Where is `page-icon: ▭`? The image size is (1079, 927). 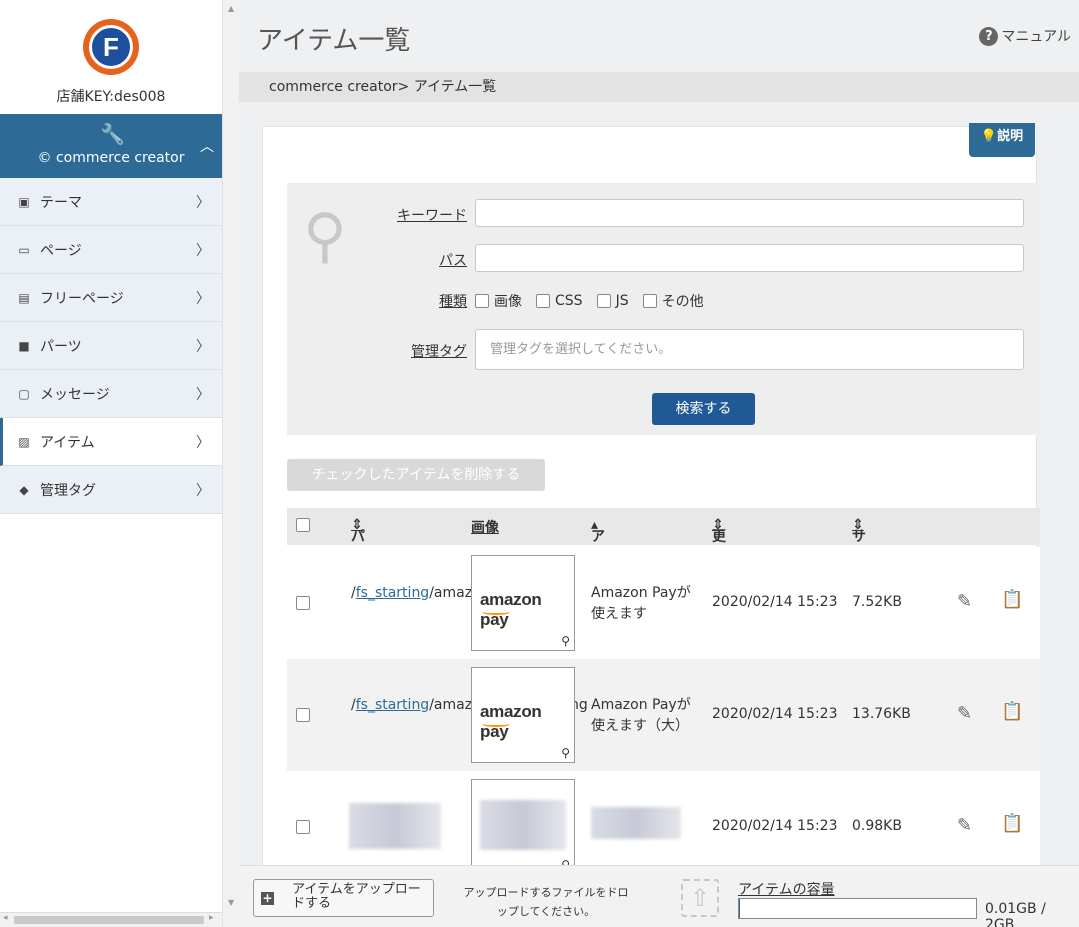 page-icon: ▭ is located at coordinates (24, 249).